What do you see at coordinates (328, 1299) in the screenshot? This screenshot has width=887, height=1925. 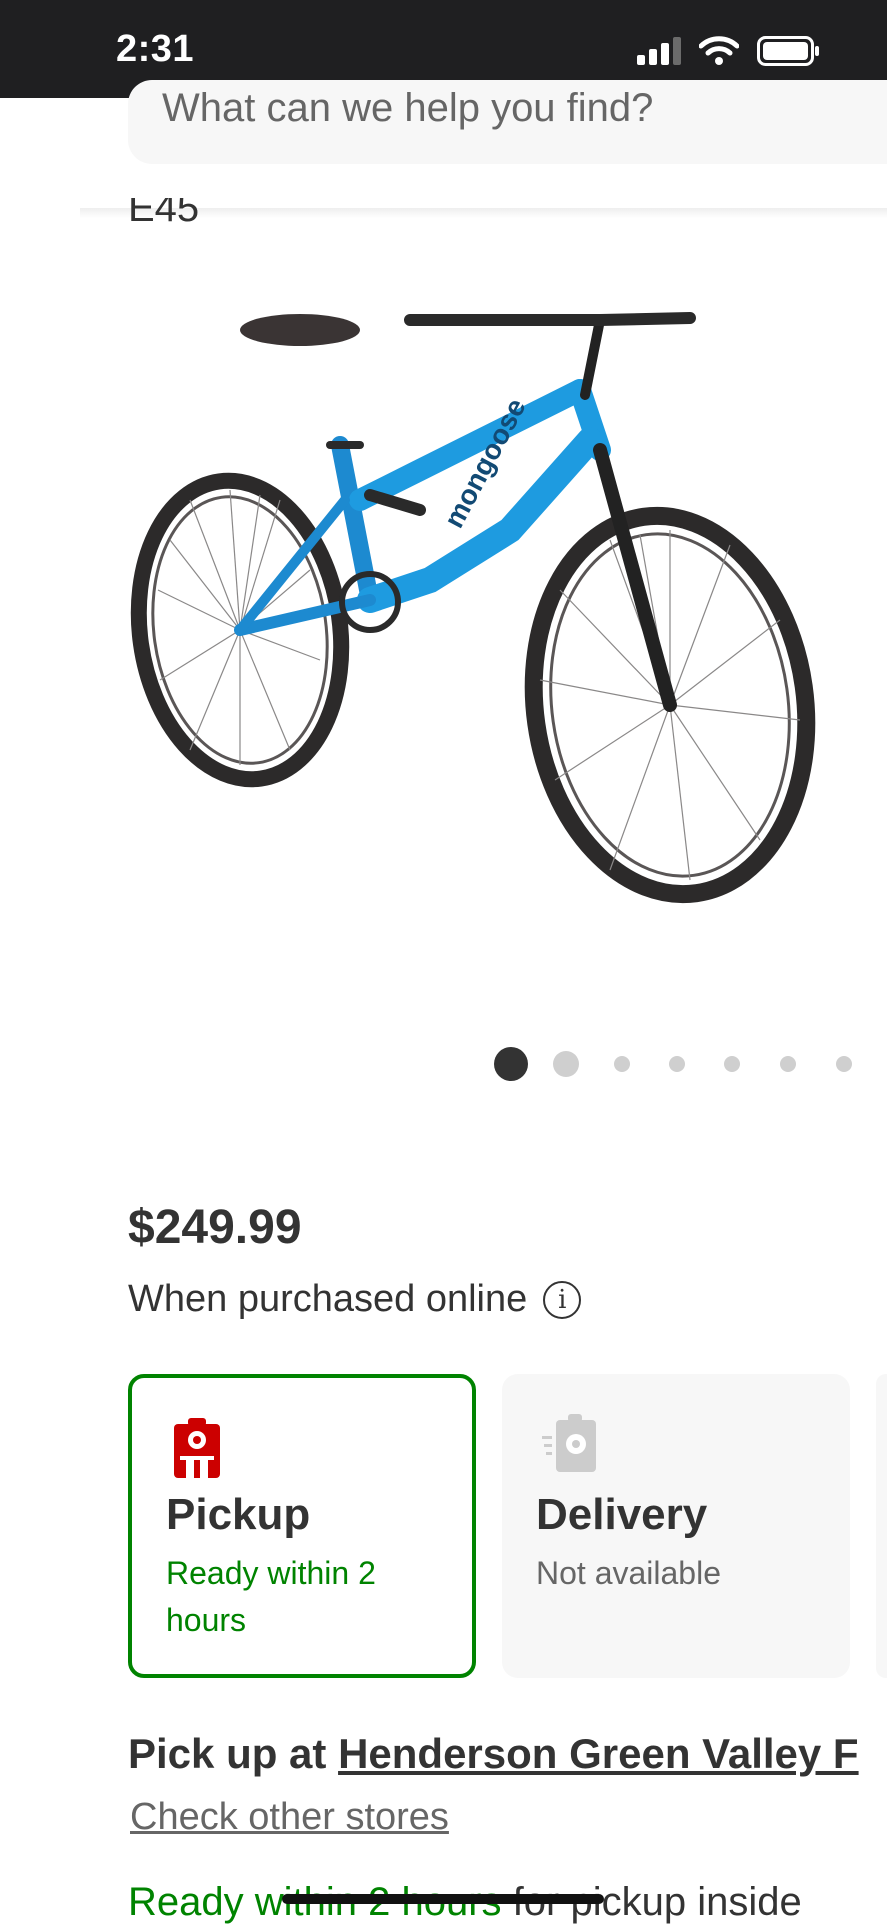 I see `price-note-text: When purchased online` at bounding box center [328, 1299].